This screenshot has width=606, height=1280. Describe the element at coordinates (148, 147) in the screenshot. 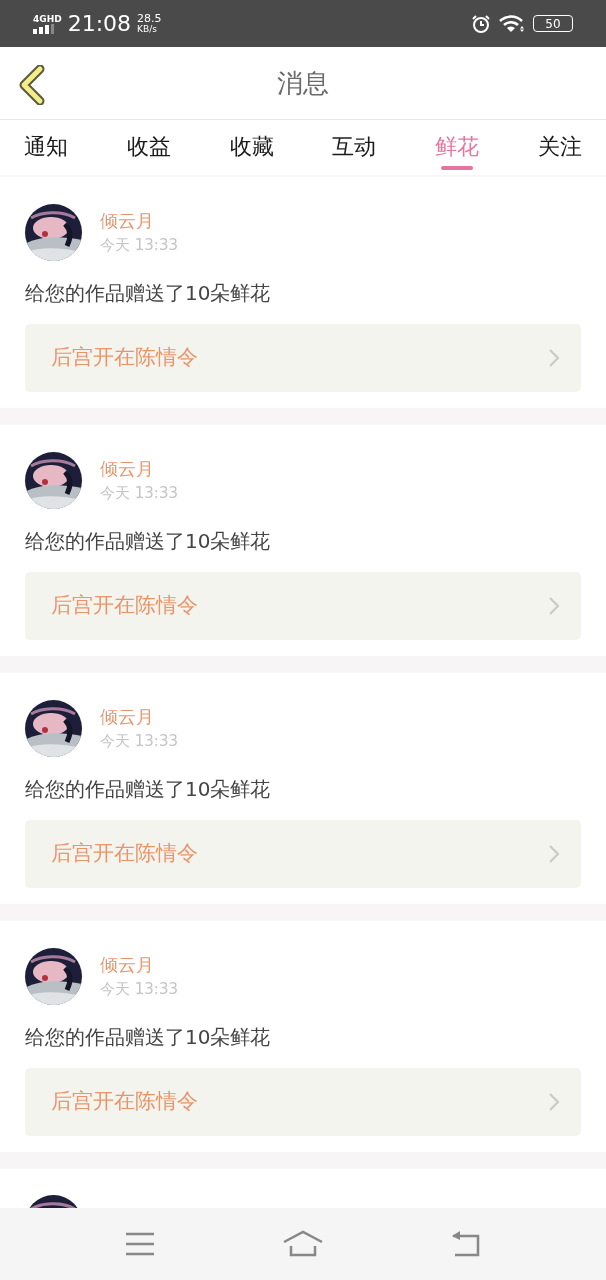

I see `tab: 收益` at that location.